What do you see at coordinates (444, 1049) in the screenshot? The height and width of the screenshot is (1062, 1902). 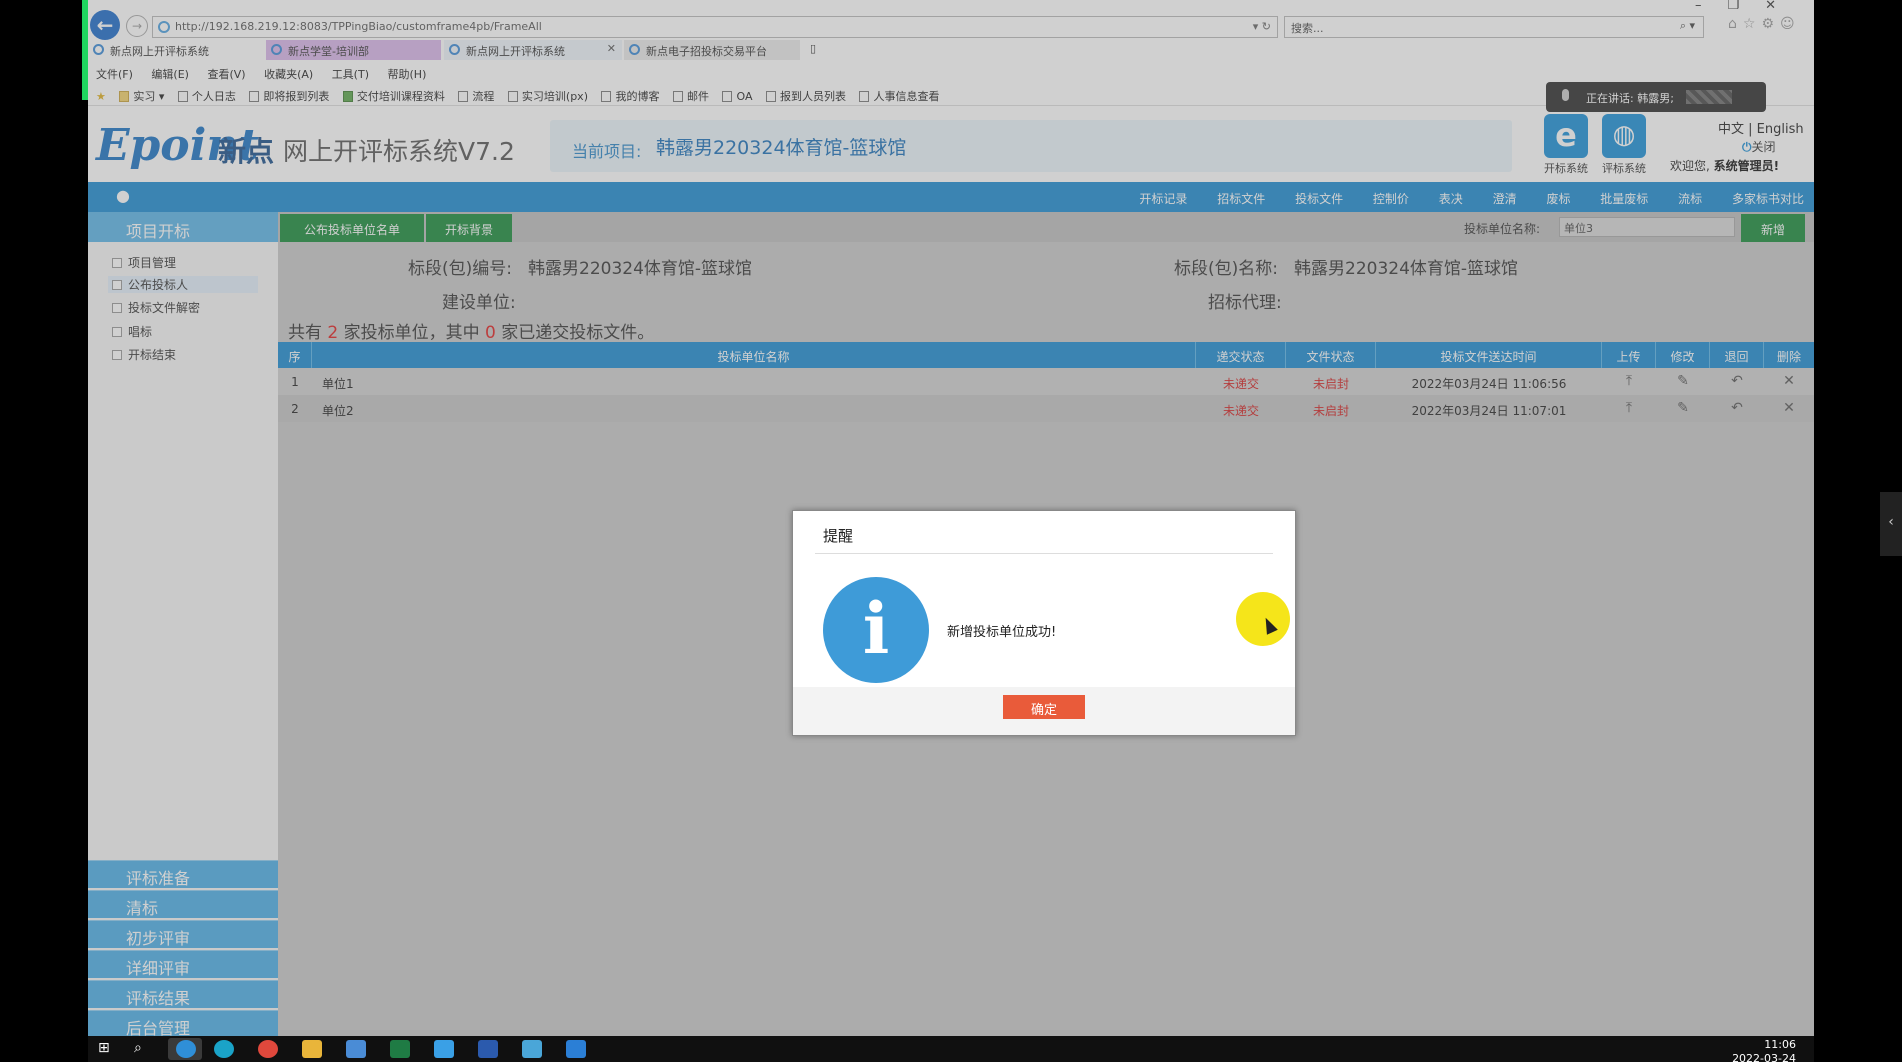 I see `photos-icon` at bounding box center [444, 1049].